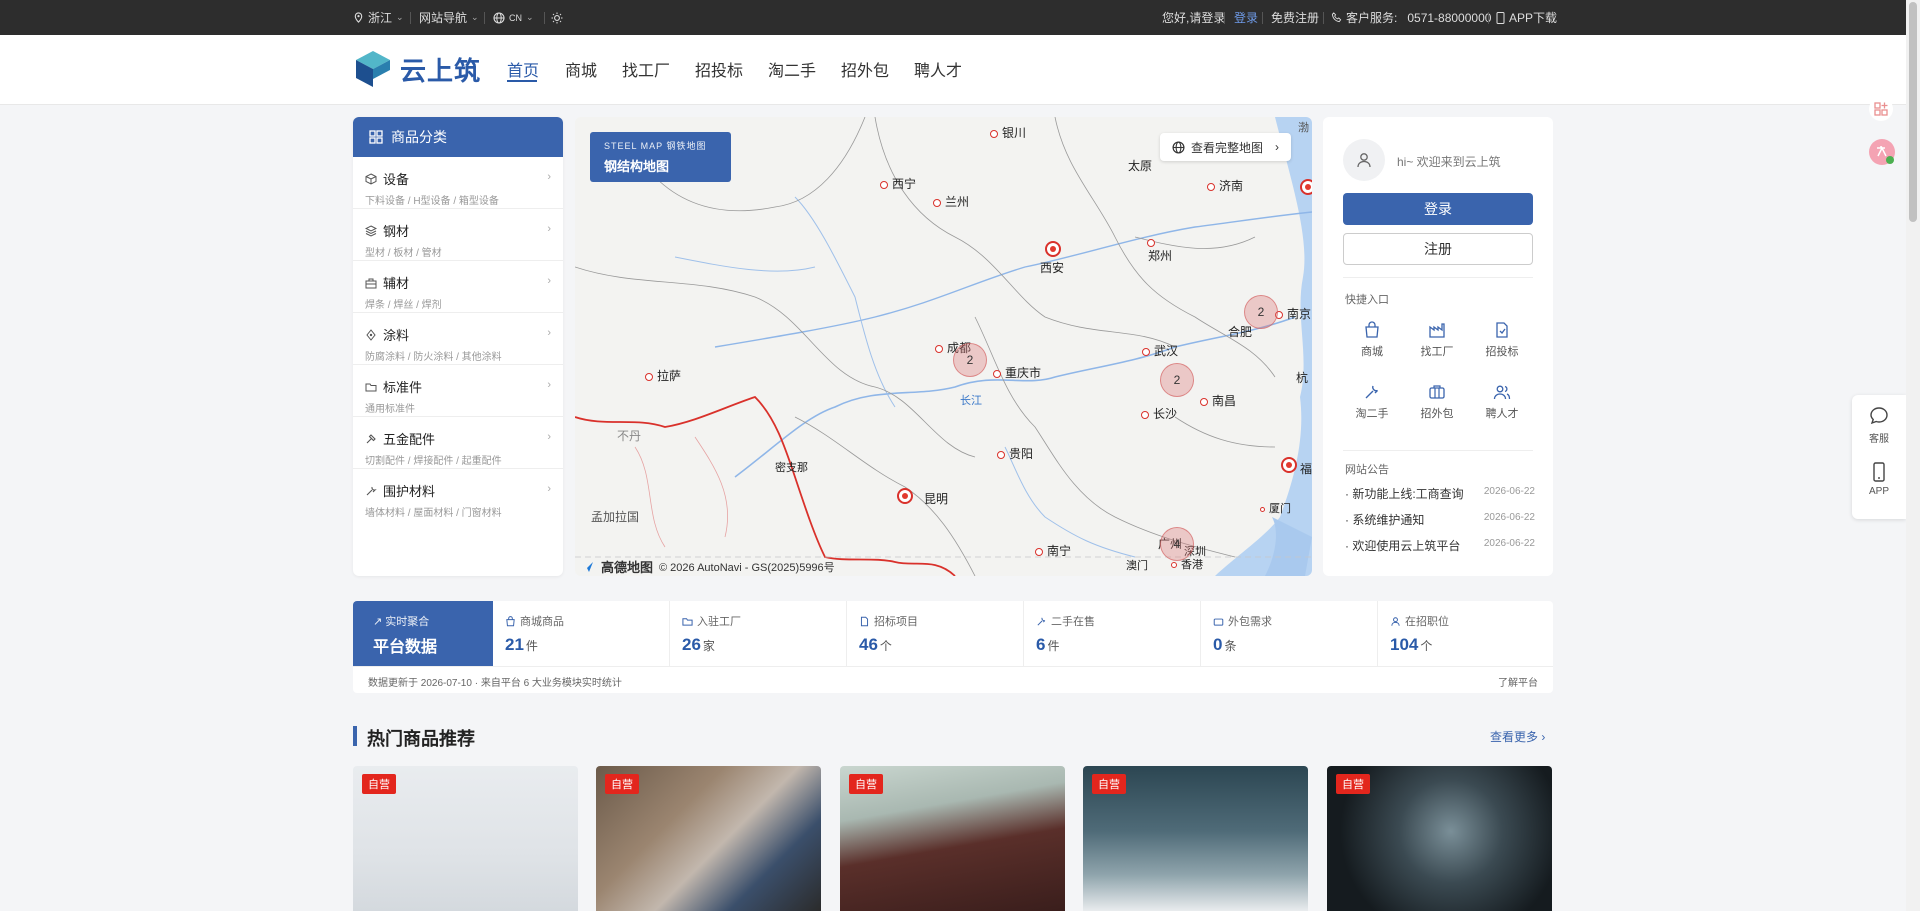  Describe the element at coordinates (865, 69) in the screenshot. I see `nav-outsourcing: 招外包` at that location.